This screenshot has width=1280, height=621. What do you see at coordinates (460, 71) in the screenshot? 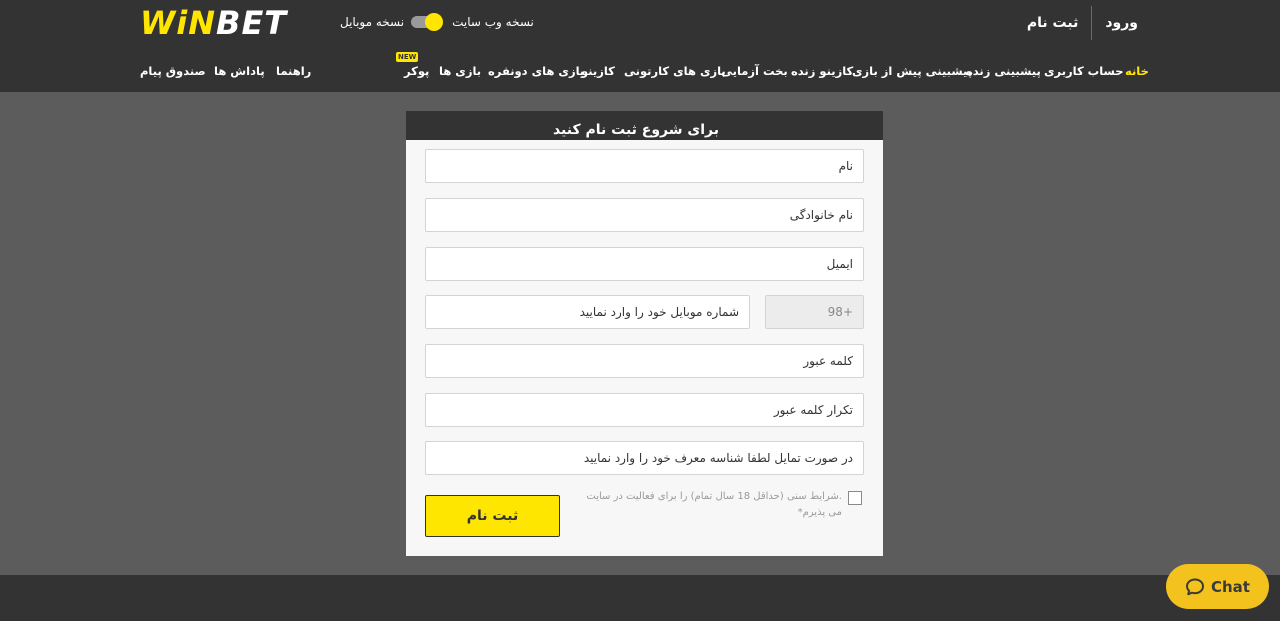
I see `nav-item-games: بازی ها` at bounding box center [460, 71].